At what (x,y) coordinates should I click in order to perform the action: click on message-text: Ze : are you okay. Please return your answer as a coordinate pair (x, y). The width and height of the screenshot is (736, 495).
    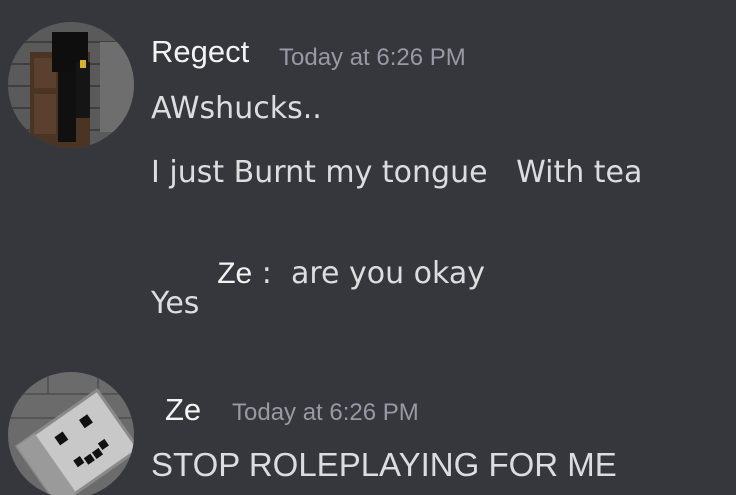
    Looking at the image, I should click on (322, 273).